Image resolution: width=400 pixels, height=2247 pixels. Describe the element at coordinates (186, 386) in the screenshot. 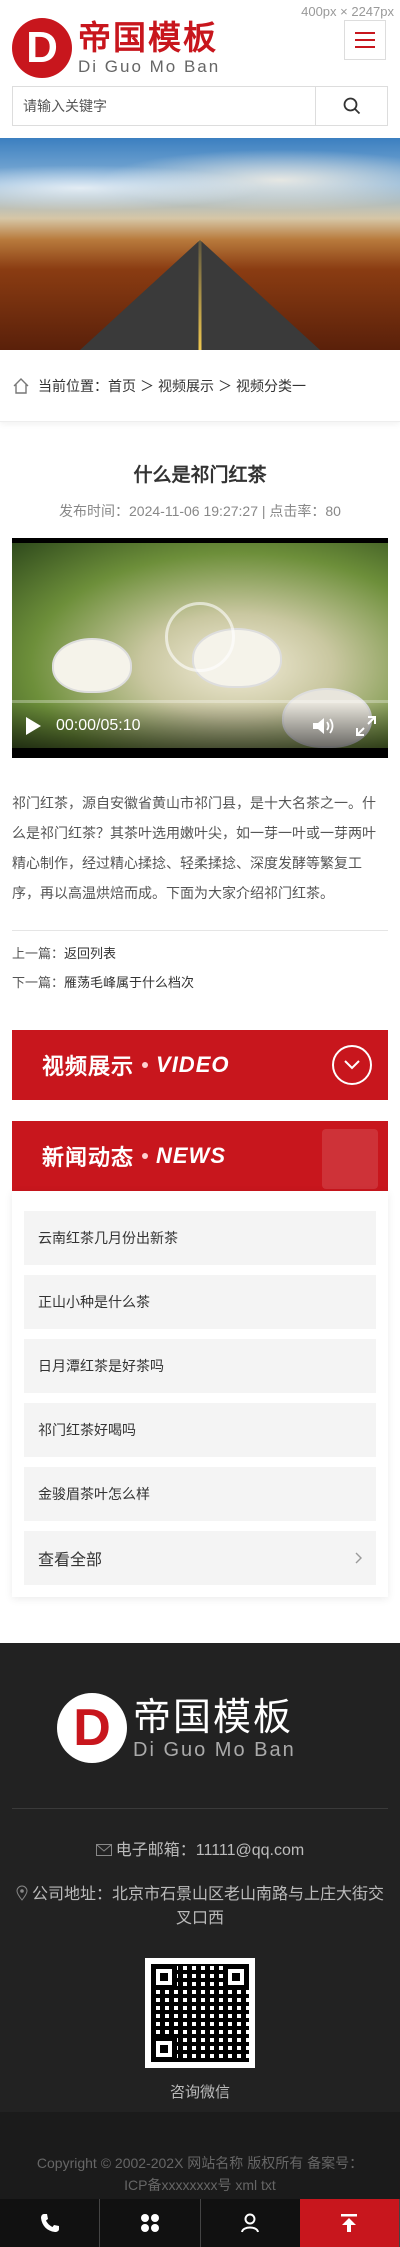

I see `breadcrumb-video: 视频展示` at that location.